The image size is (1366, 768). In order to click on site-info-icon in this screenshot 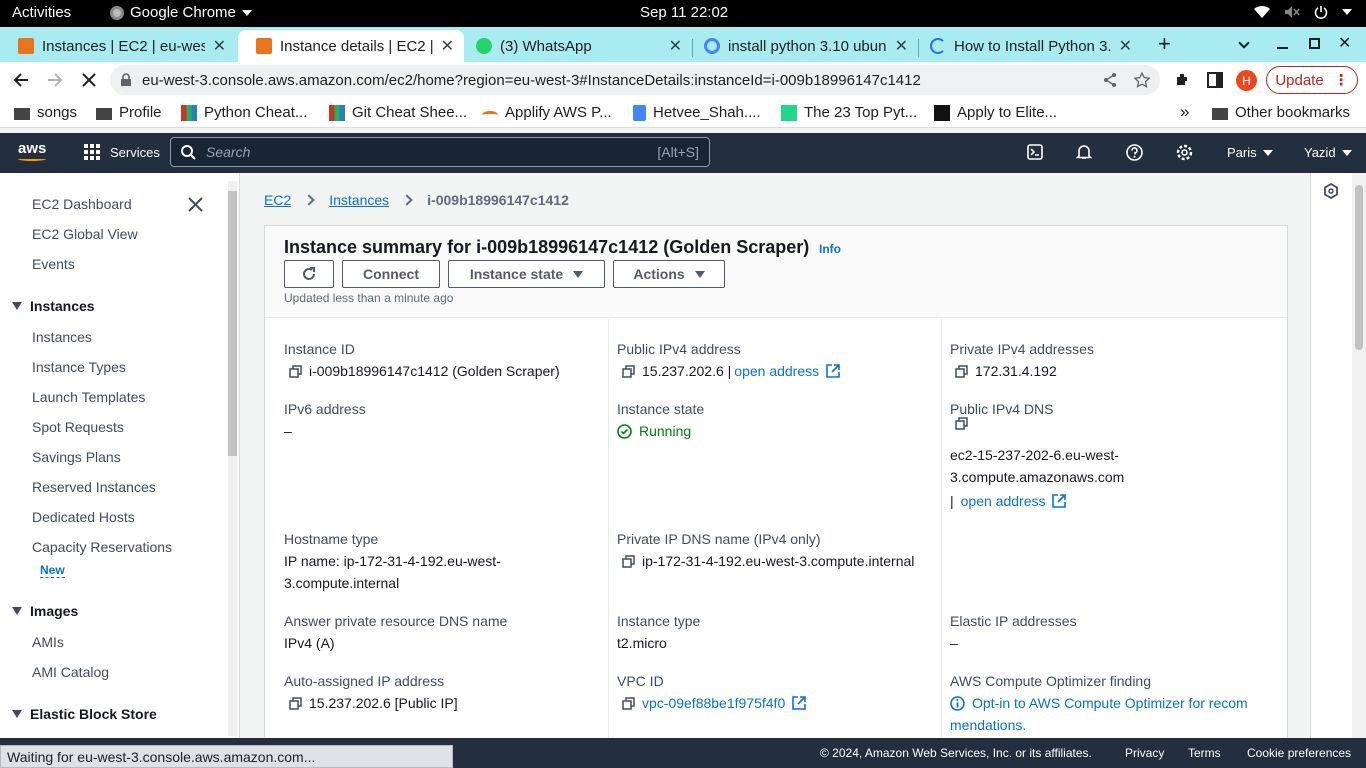, I will do `click(126, 80)`.